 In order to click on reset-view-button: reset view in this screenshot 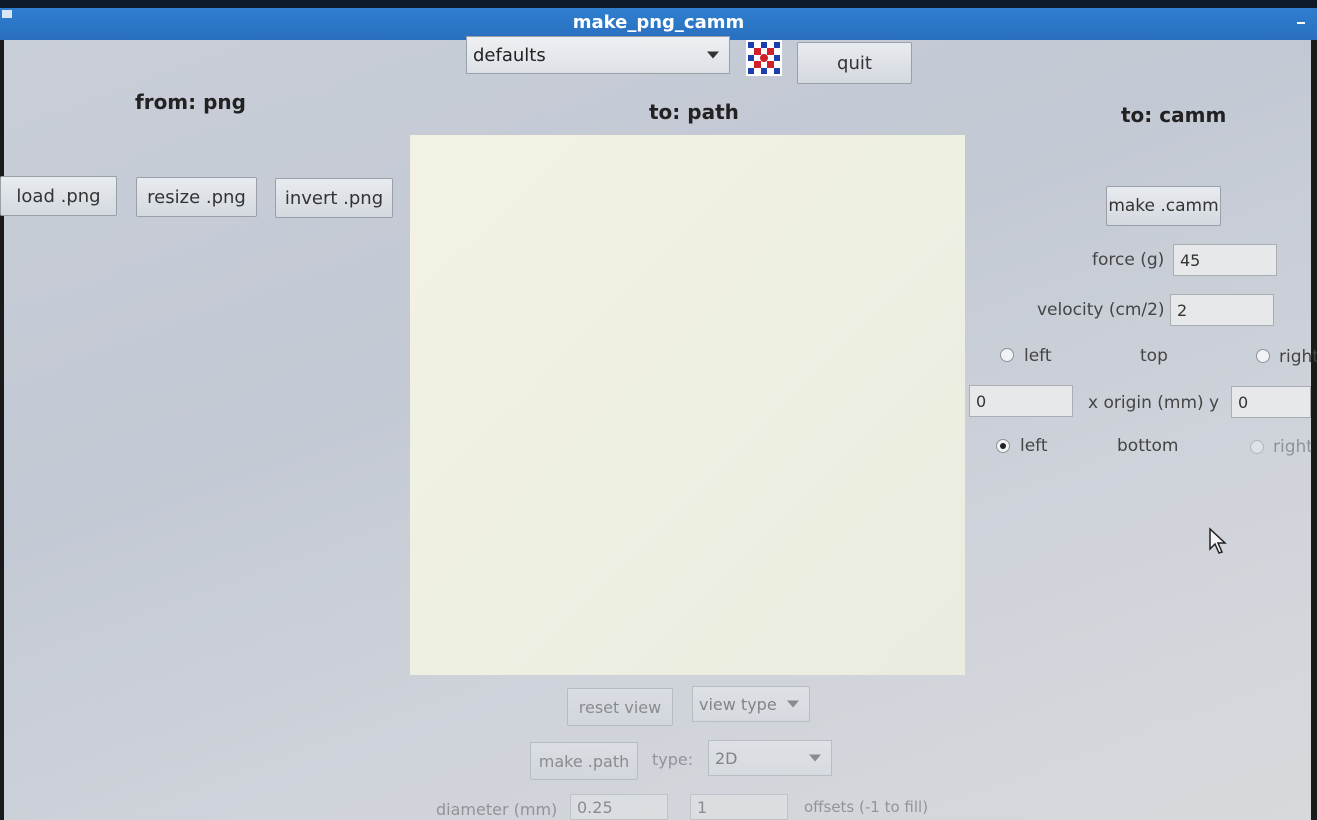, I will do `click(620, 707)`.